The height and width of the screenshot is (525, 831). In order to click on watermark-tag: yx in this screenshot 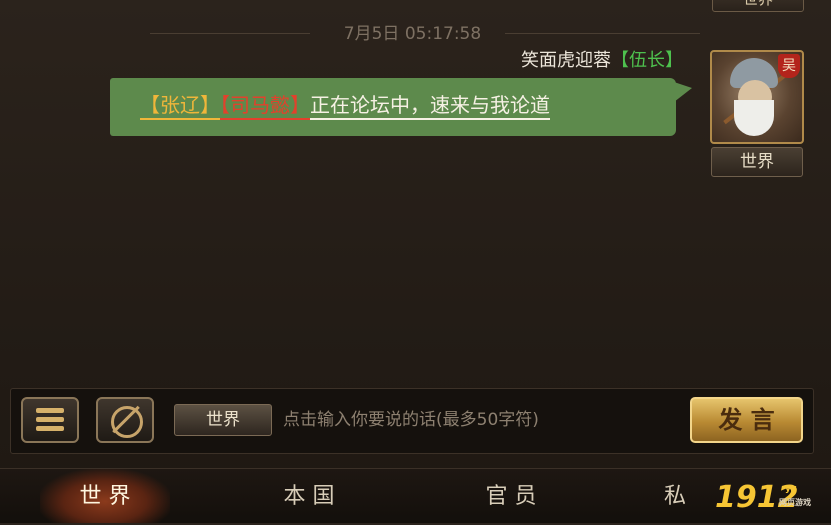, I will do `click(791, 489)`.